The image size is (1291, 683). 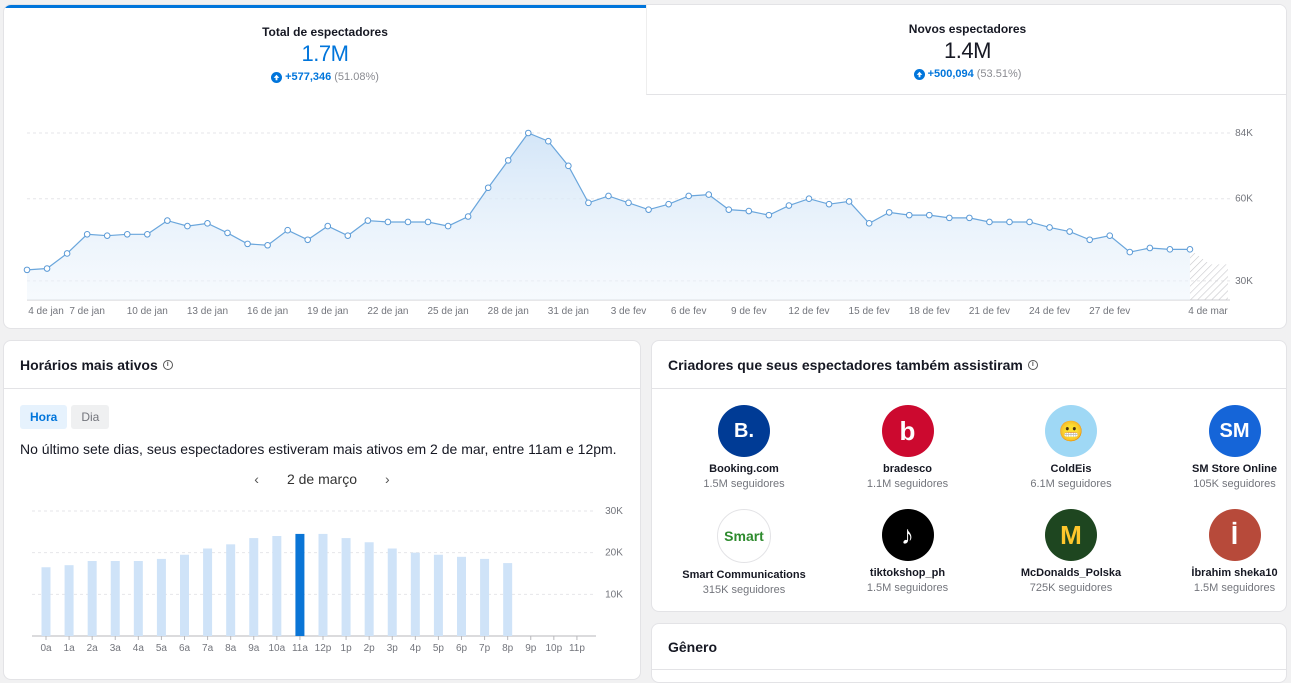 I want to click on avatar-glyph: SM, so click(x=1234, y=430).